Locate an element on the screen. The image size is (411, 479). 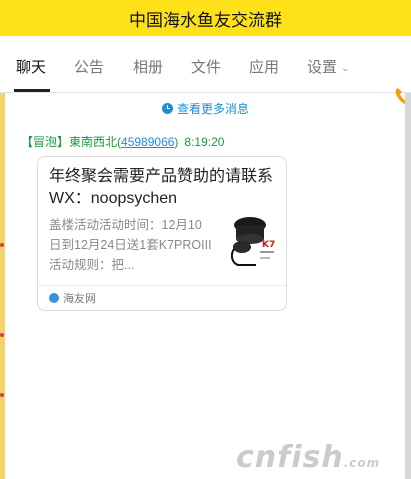
left-edge-strip is located at coordinates (2, 286).